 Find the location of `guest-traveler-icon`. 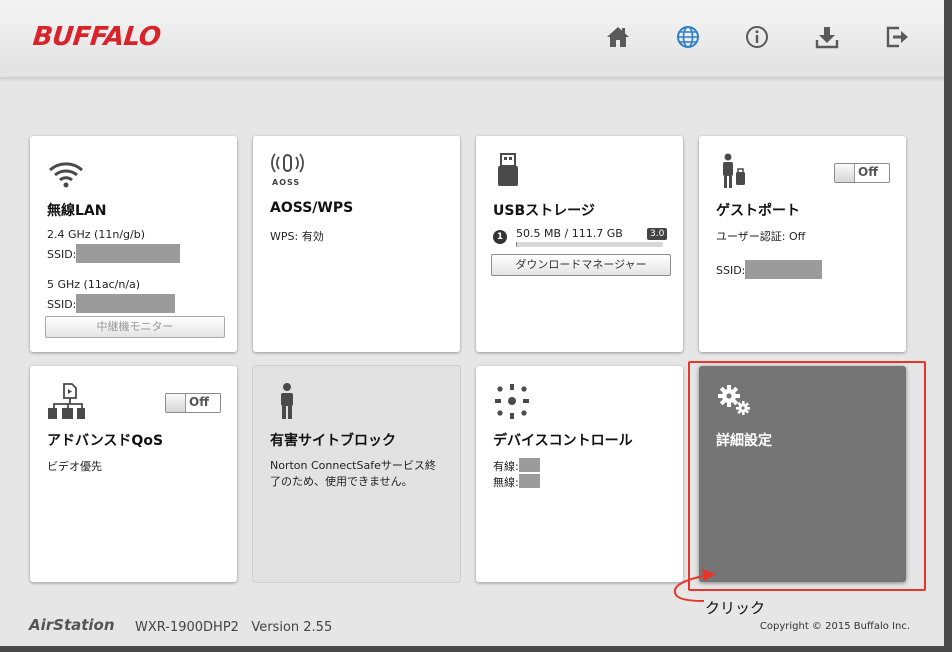

guest-traveler-icon is located at coordinates (735, 172).